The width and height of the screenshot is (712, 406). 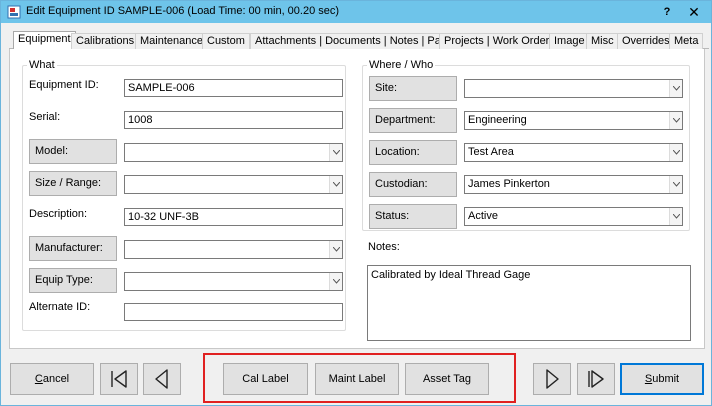 I want to click on tab-maintenance: Maintenance, so click(x=171, y=41).